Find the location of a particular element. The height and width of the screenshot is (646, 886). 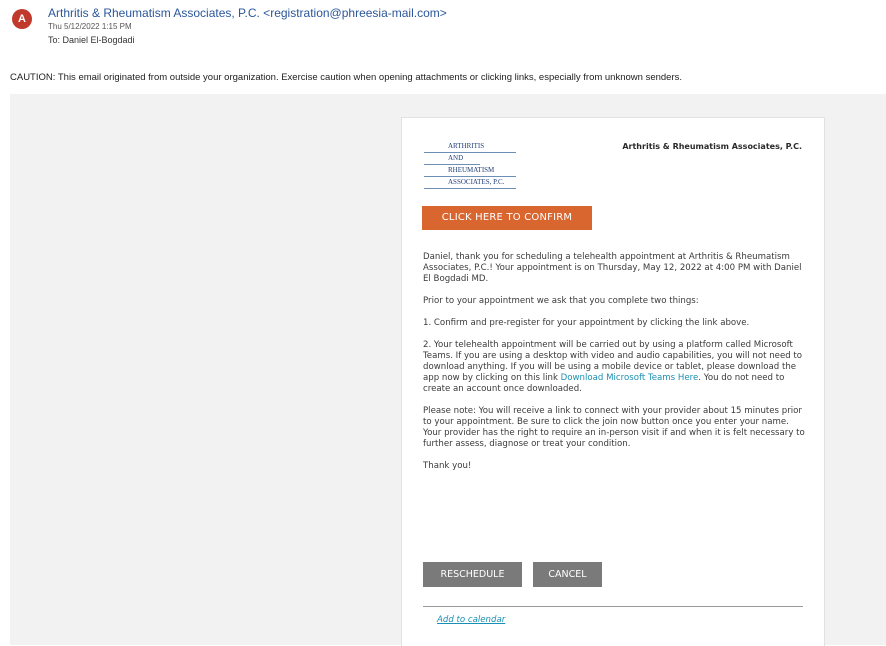

cancel-button: CANCEL is located at coordinates (567, 574).